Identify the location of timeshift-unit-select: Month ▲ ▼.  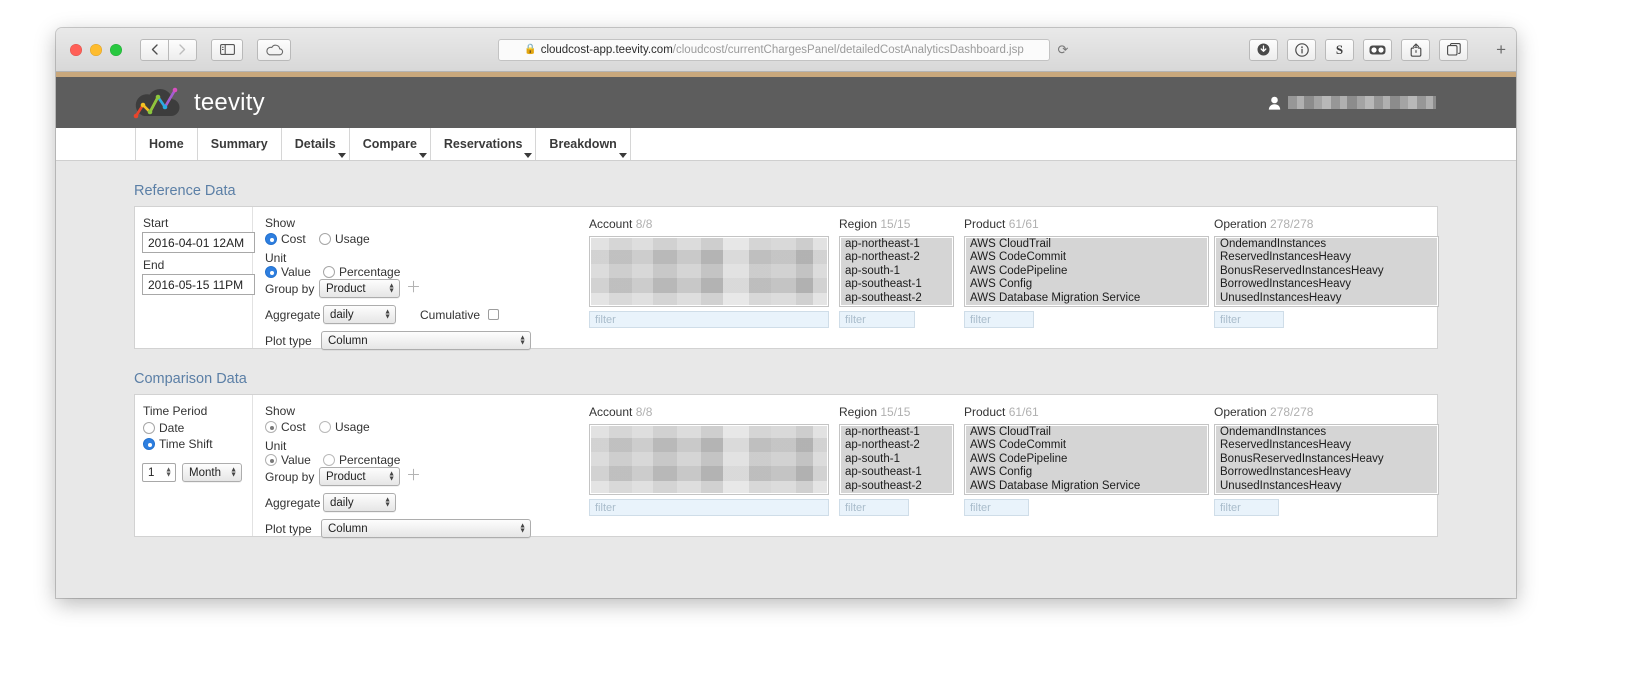
(212, 472).